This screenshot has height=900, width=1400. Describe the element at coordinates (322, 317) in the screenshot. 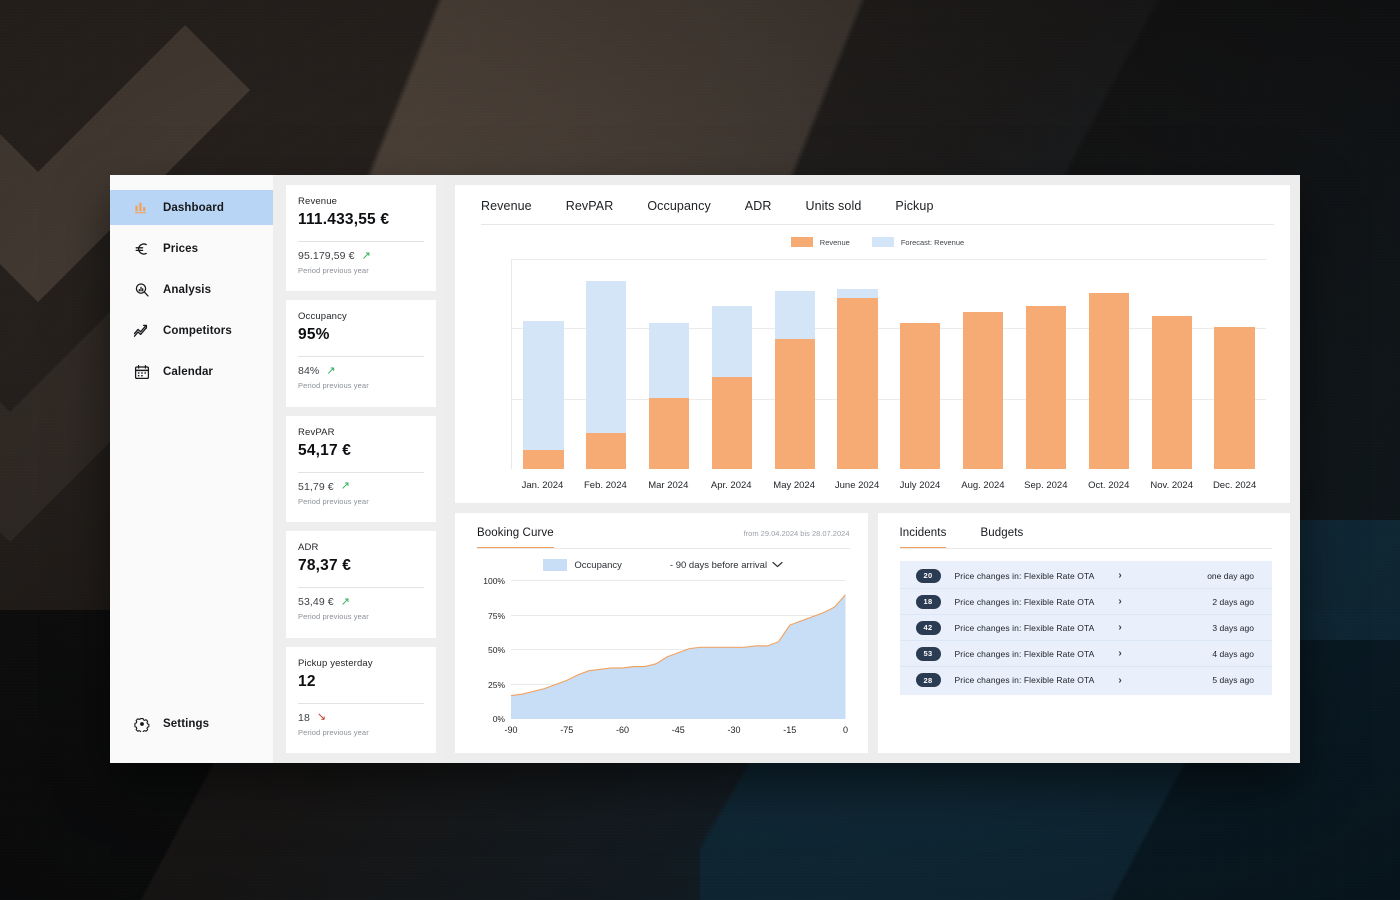

I see `kpi-label: Occupancy` at that location.